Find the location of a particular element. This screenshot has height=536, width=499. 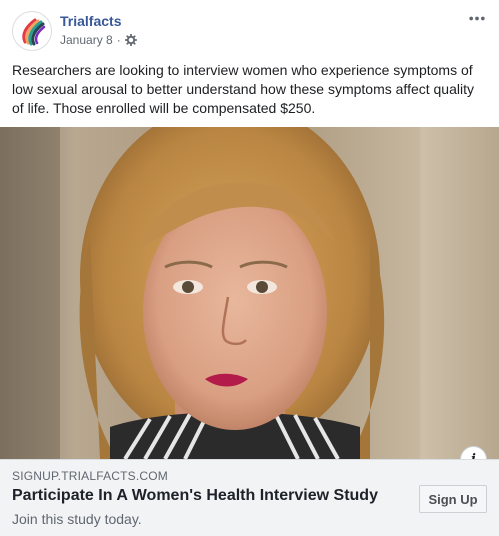

post-date: January 8 is located at coordinates (86, 40).